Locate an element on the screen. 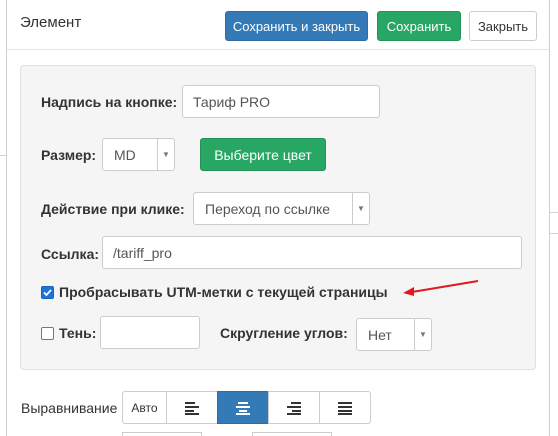  align-right-icon is located at coordinates (294, 408).